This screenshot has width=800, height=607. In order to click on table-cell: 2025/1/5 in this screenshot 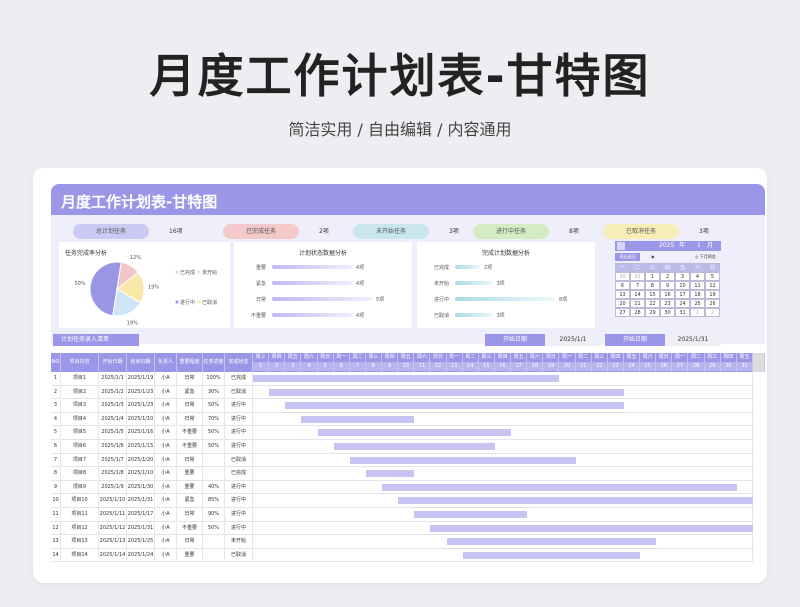, I will do `click(113, 433)`.